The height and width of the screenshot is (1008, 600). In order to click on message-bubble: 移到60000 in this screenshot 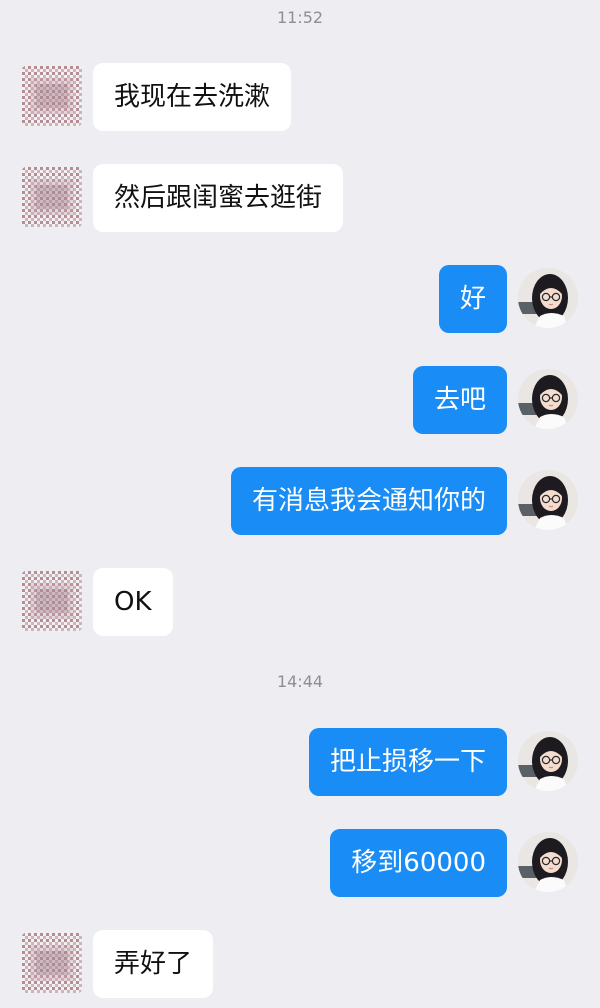, I will do `click(418, 863)`.